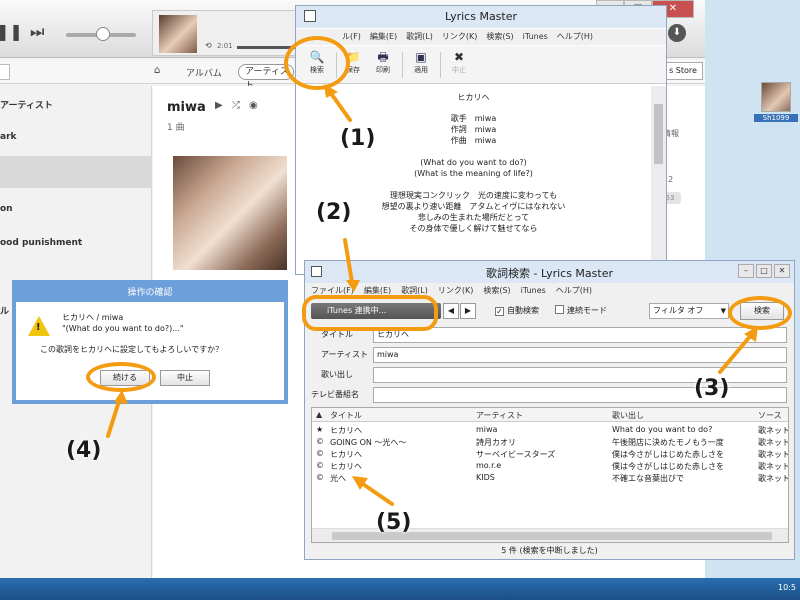 The width and height of the screenshot is (800, 600). I want to click on highlight-search-dialog-button, so click(760, 313).